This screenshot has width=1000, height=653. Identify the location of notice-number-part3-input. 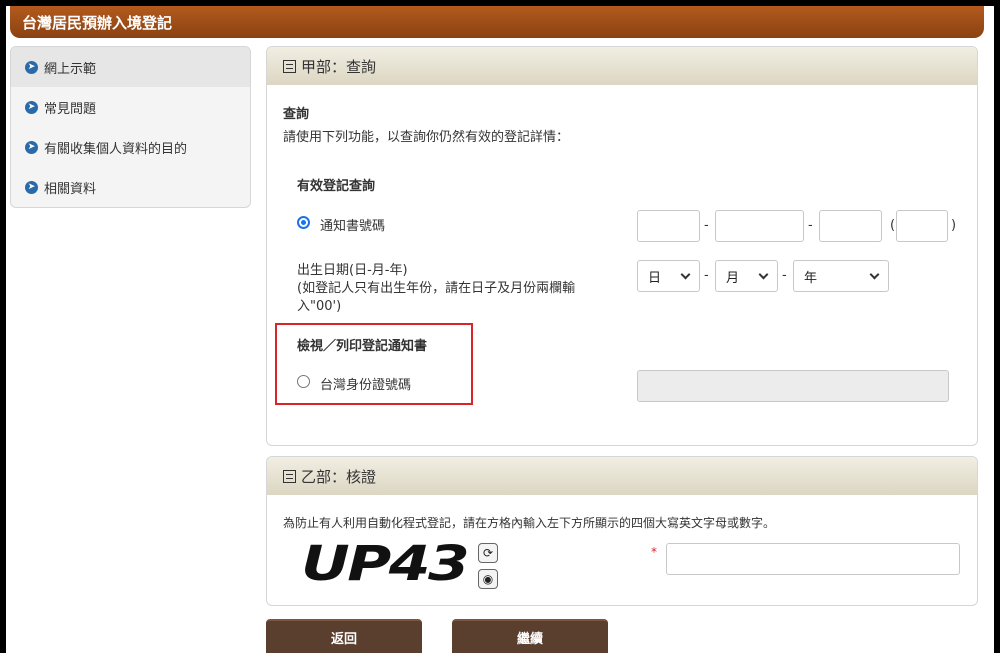
(850, 226).